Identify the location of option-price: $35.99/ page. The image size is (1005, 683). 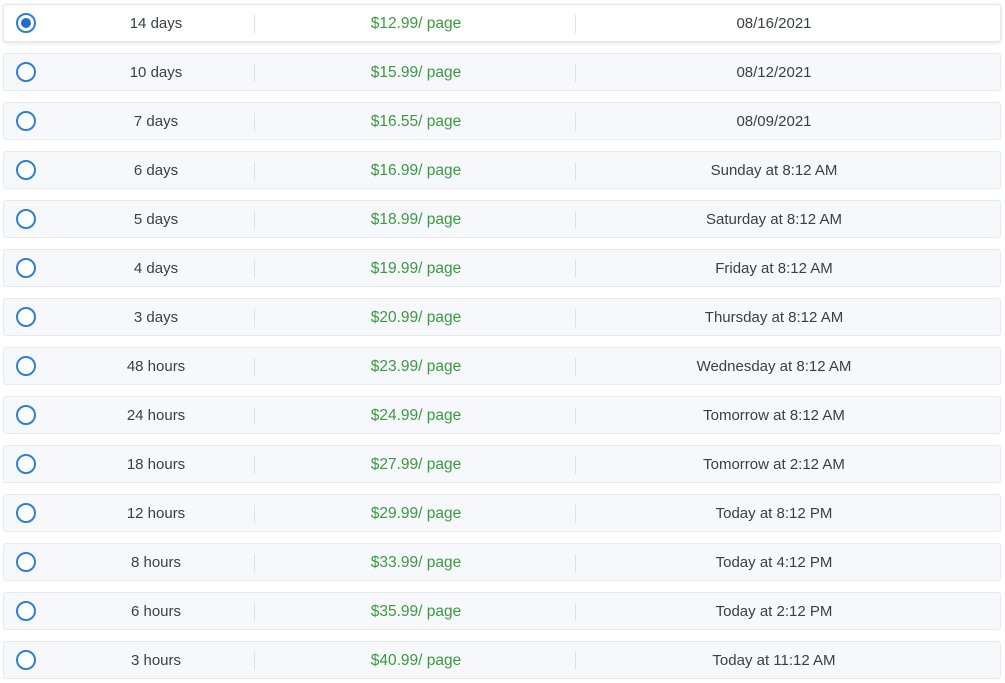
(416, 611).